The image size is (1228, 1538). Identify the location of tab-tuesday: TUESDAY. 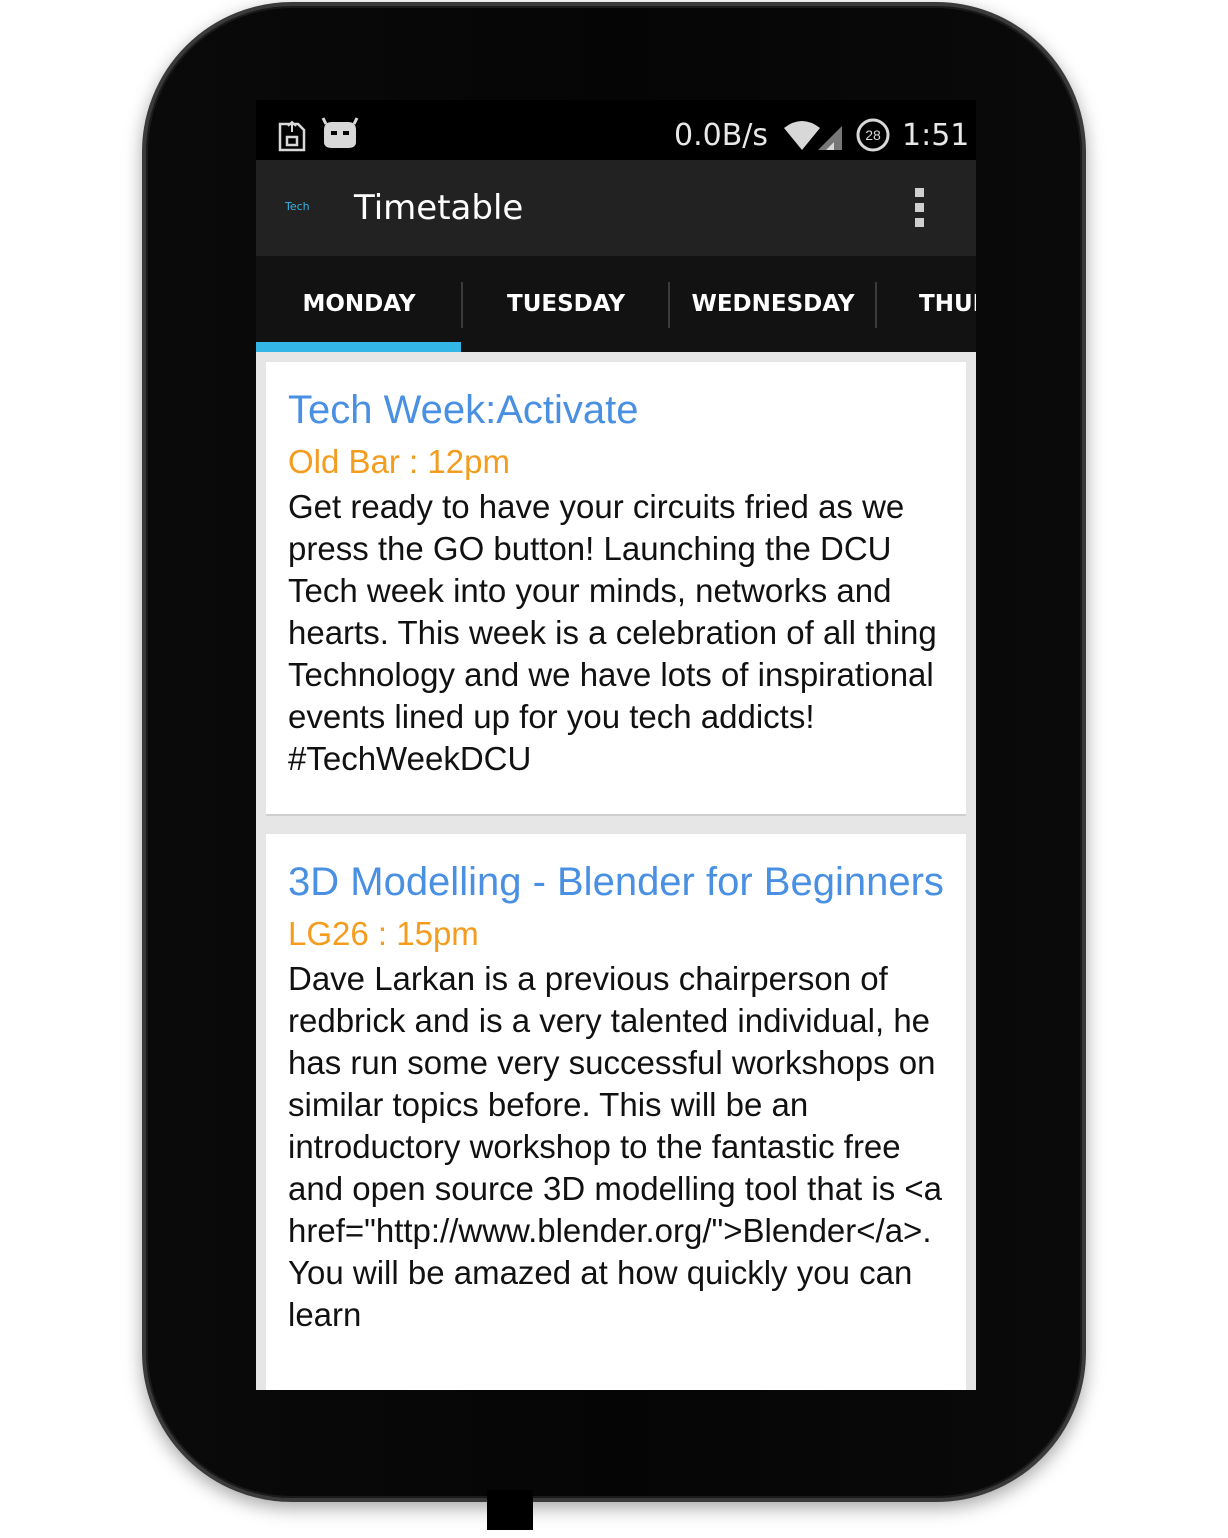
(566, 304).